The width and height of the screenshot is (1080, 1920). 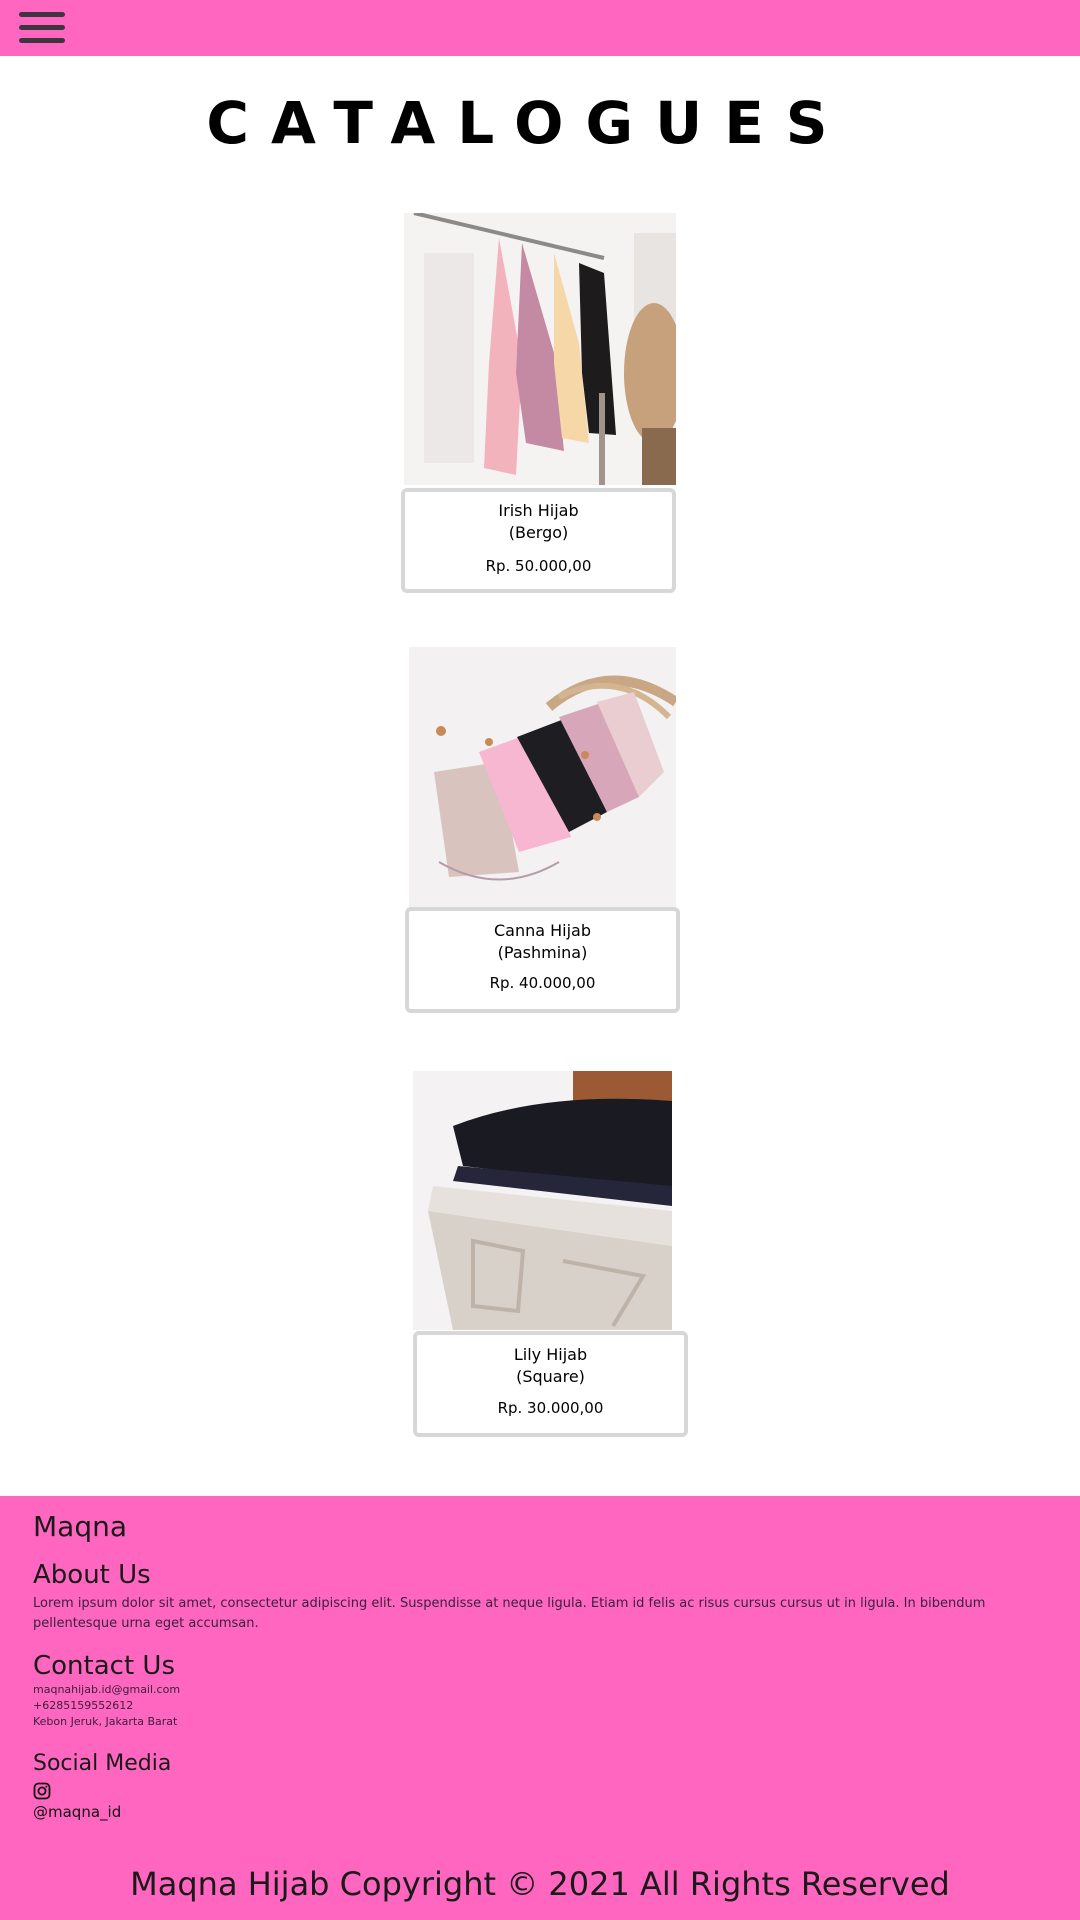 I want to click on top-navbar, so click(x=540, y=28).